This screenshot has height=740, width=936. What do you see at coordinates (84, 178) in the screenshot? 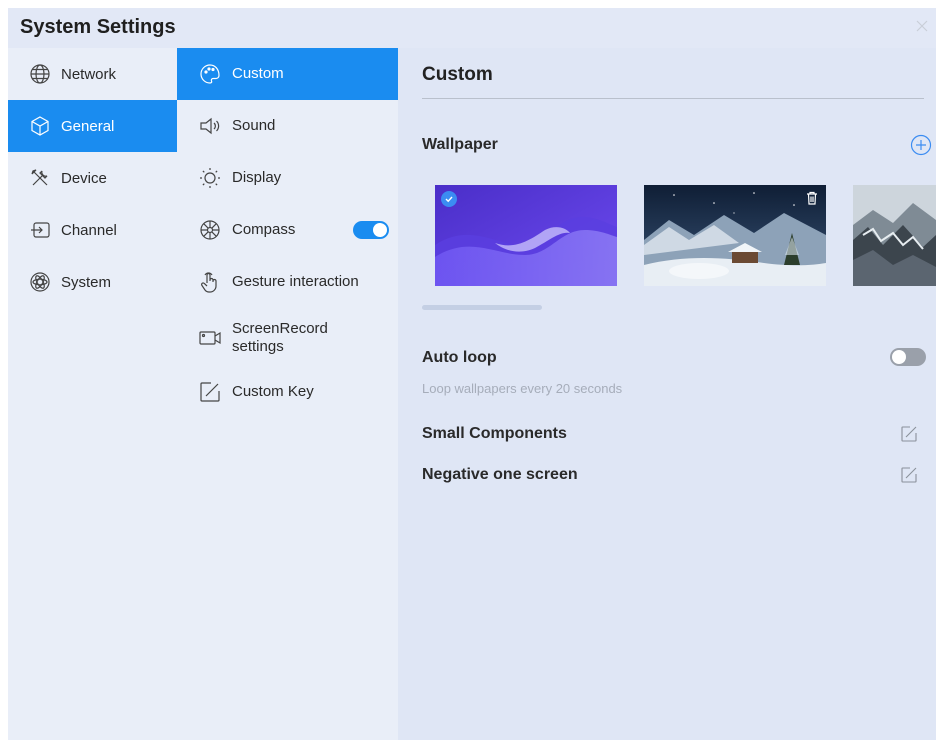
I see `sidebar-item-label: Device` at bounding box center [84, 178].